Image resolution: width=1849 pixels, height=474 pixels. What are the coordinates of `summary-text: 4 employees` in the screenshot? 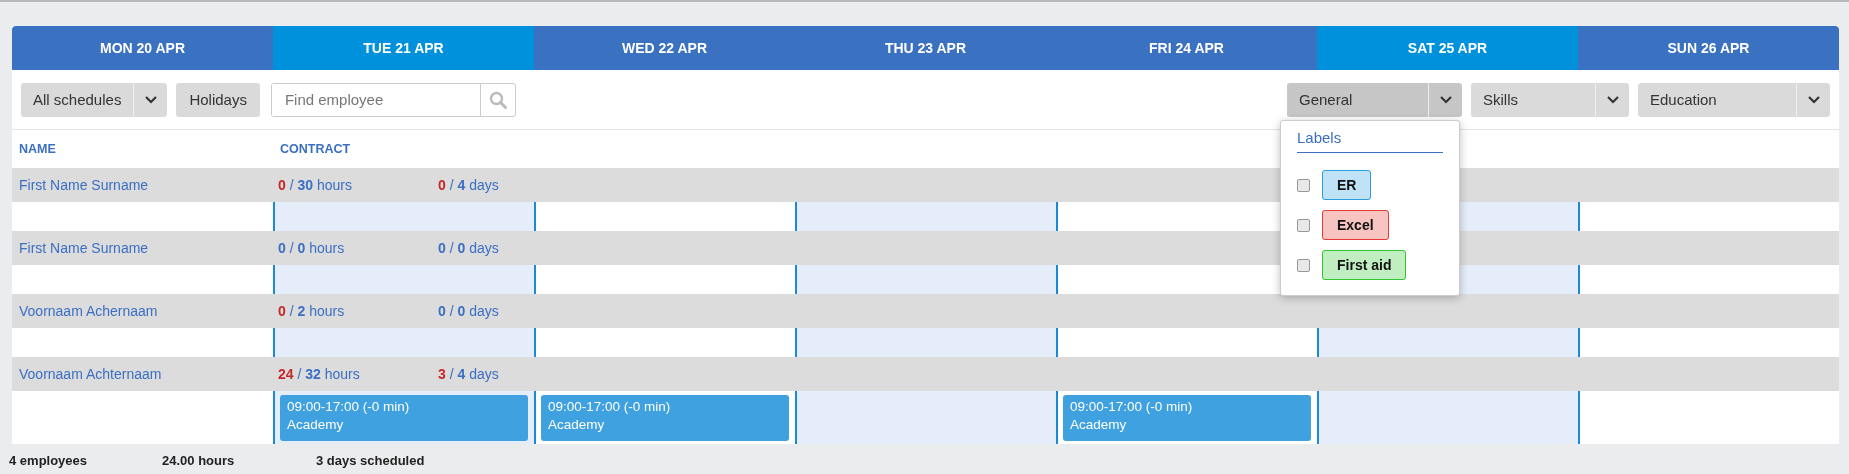 It's located at (49, 460).